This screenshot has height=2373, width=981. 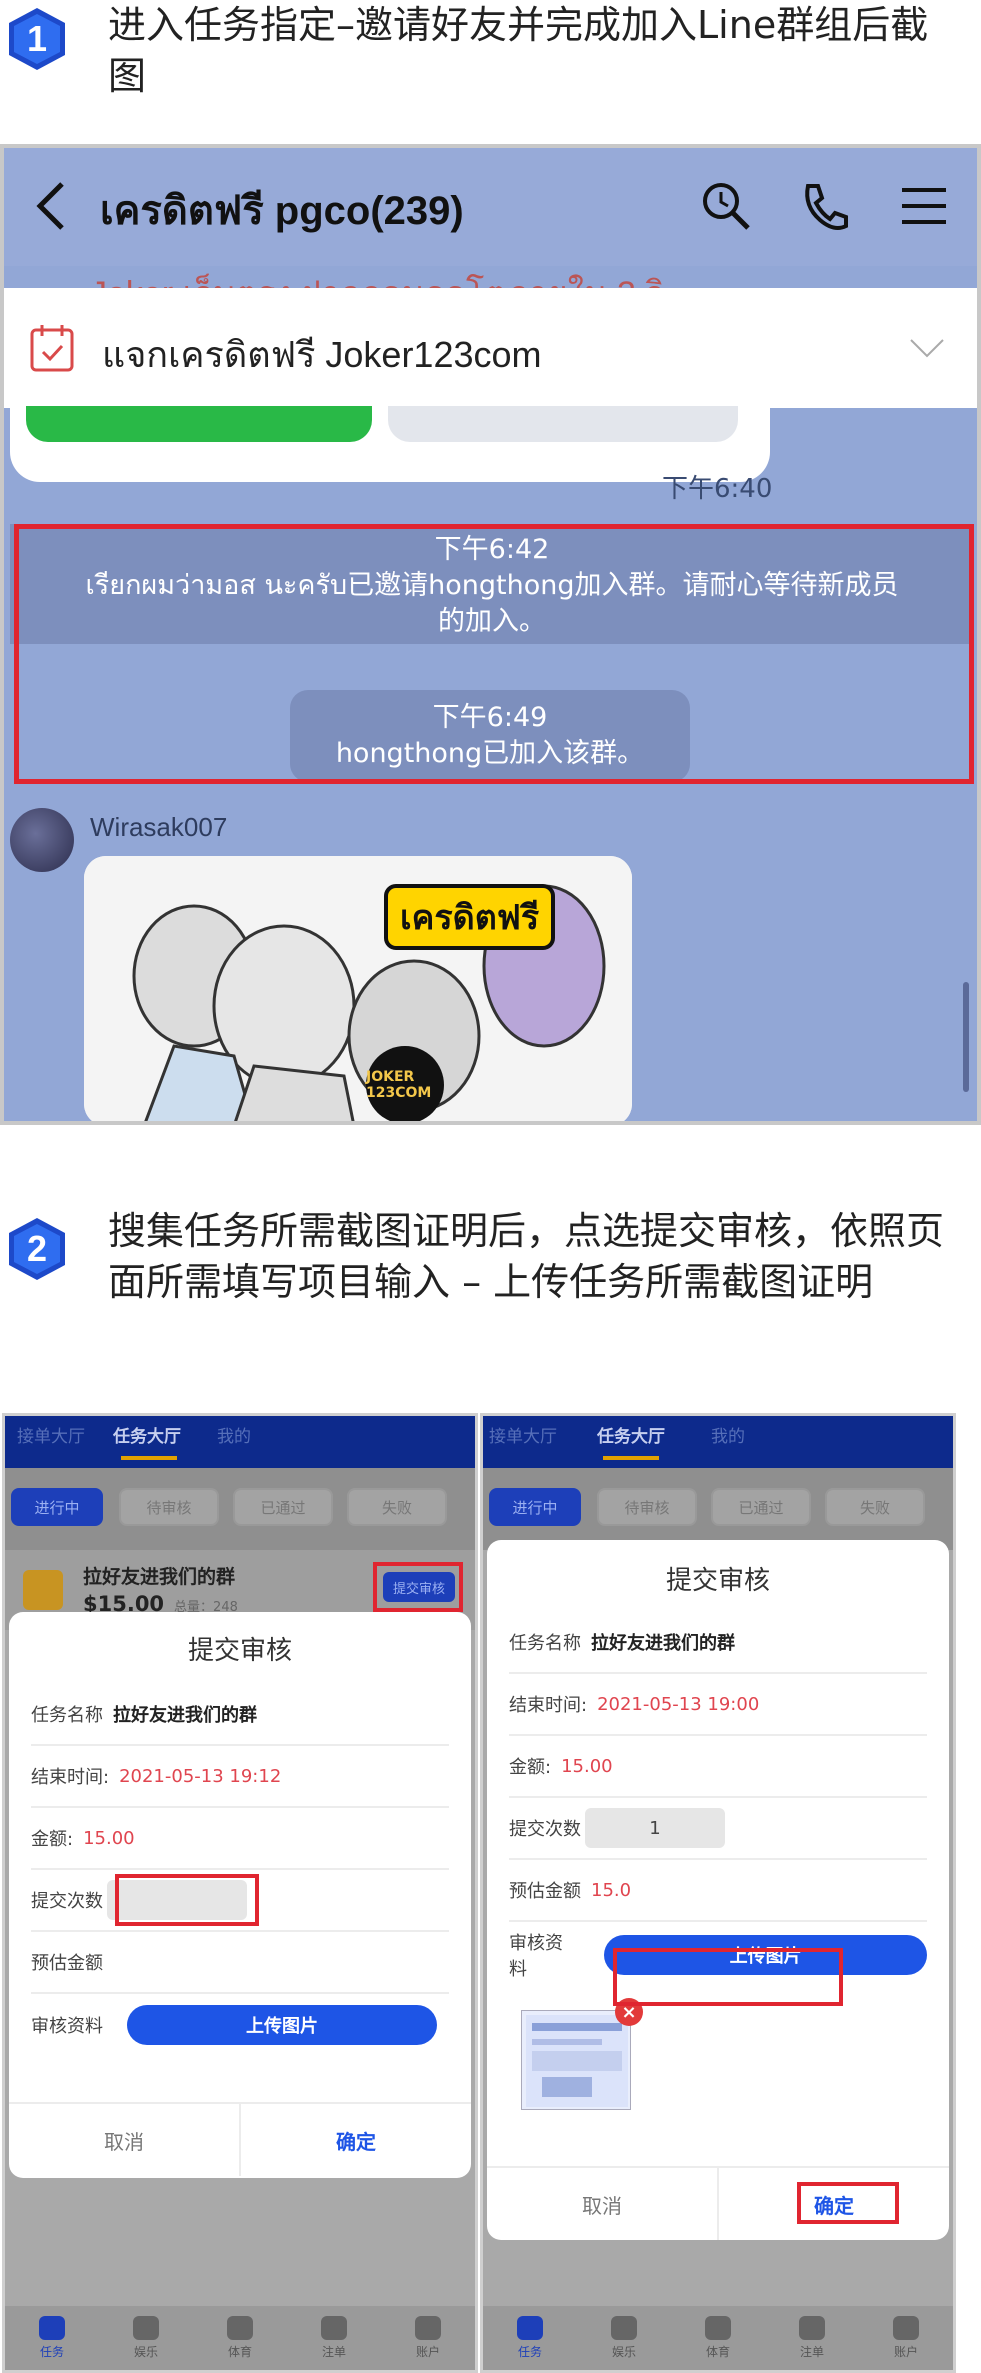 I want to click on step-number: 2, so click(x=37, y=1248).